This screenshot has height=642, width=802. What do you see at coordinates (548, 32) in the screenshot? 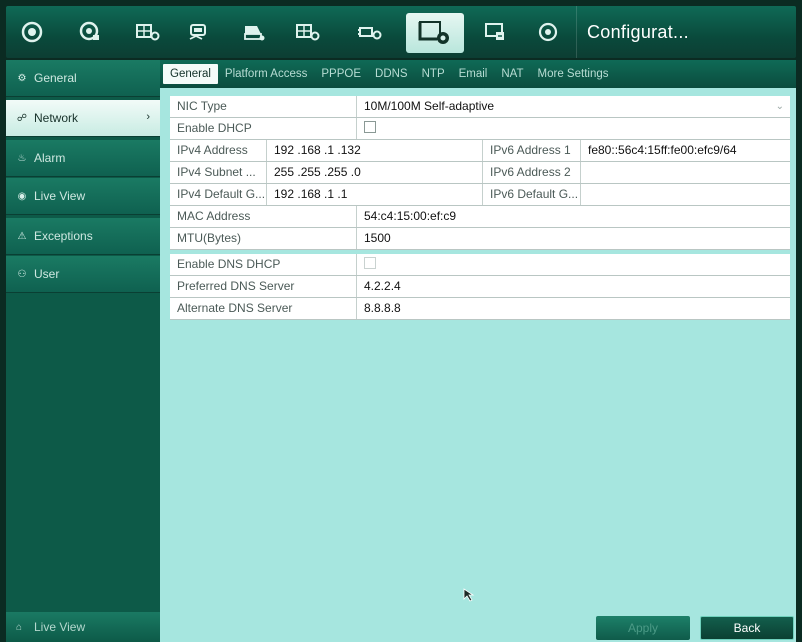
I see `shutdown-icon` at bounding box center [548, 32].